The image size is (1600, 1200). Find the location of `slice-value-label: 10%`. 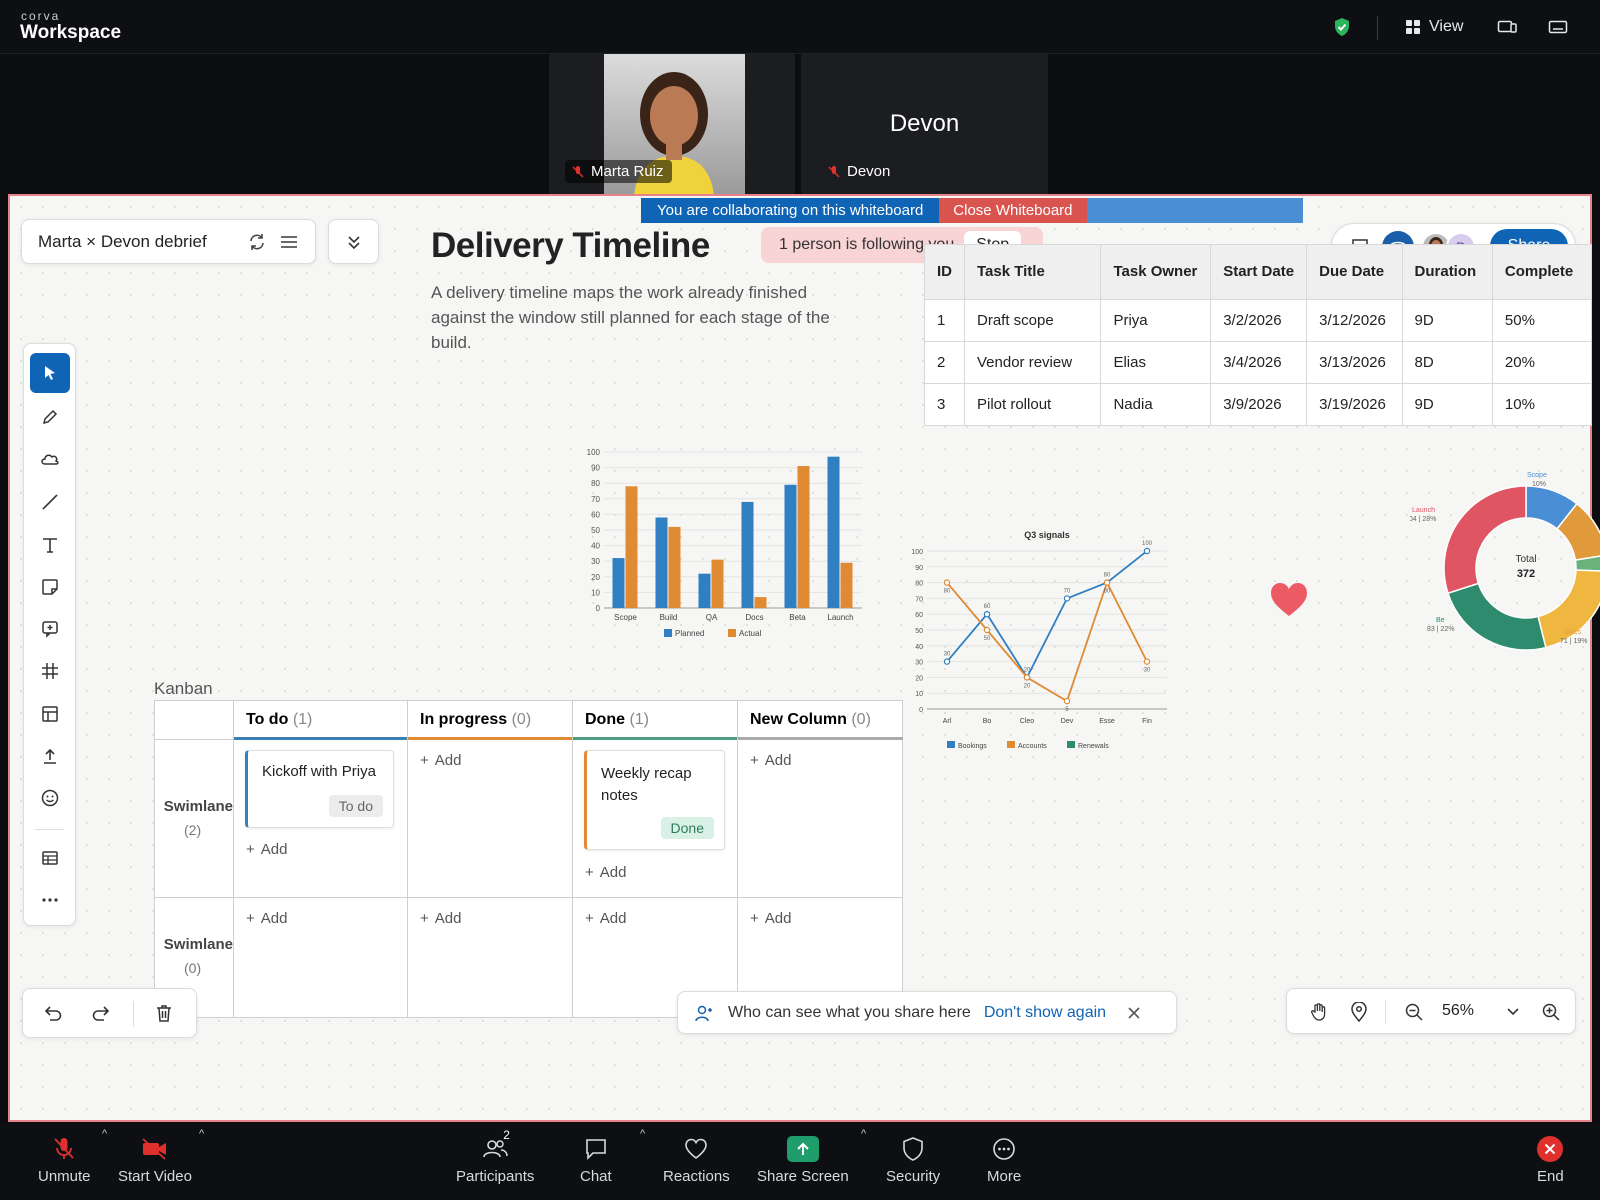

slice-value-label: 10% is located at coordinates (1539, 484).